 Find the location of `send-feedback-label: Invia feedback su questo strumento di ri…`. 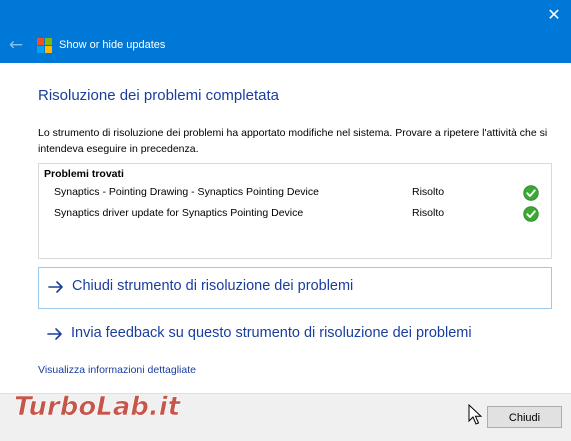

send-feedback-label: Invia feedback su questo strumento di ri… is located at coordinates (271, 333).